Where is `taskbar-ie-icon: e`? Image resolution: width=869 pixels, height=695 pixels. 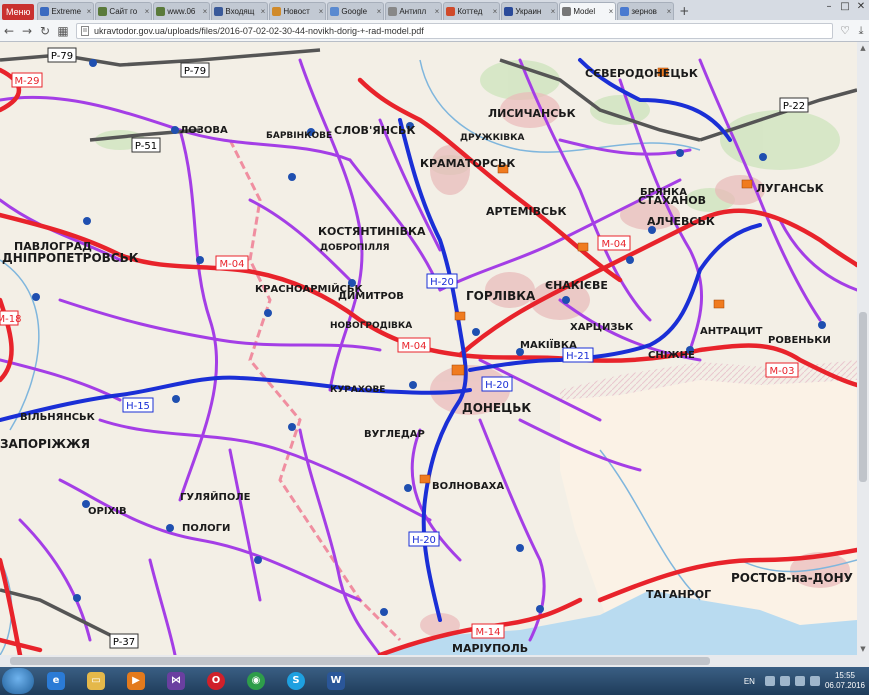 taskbar-ie-icon: e is located at coordinates (56, 681).